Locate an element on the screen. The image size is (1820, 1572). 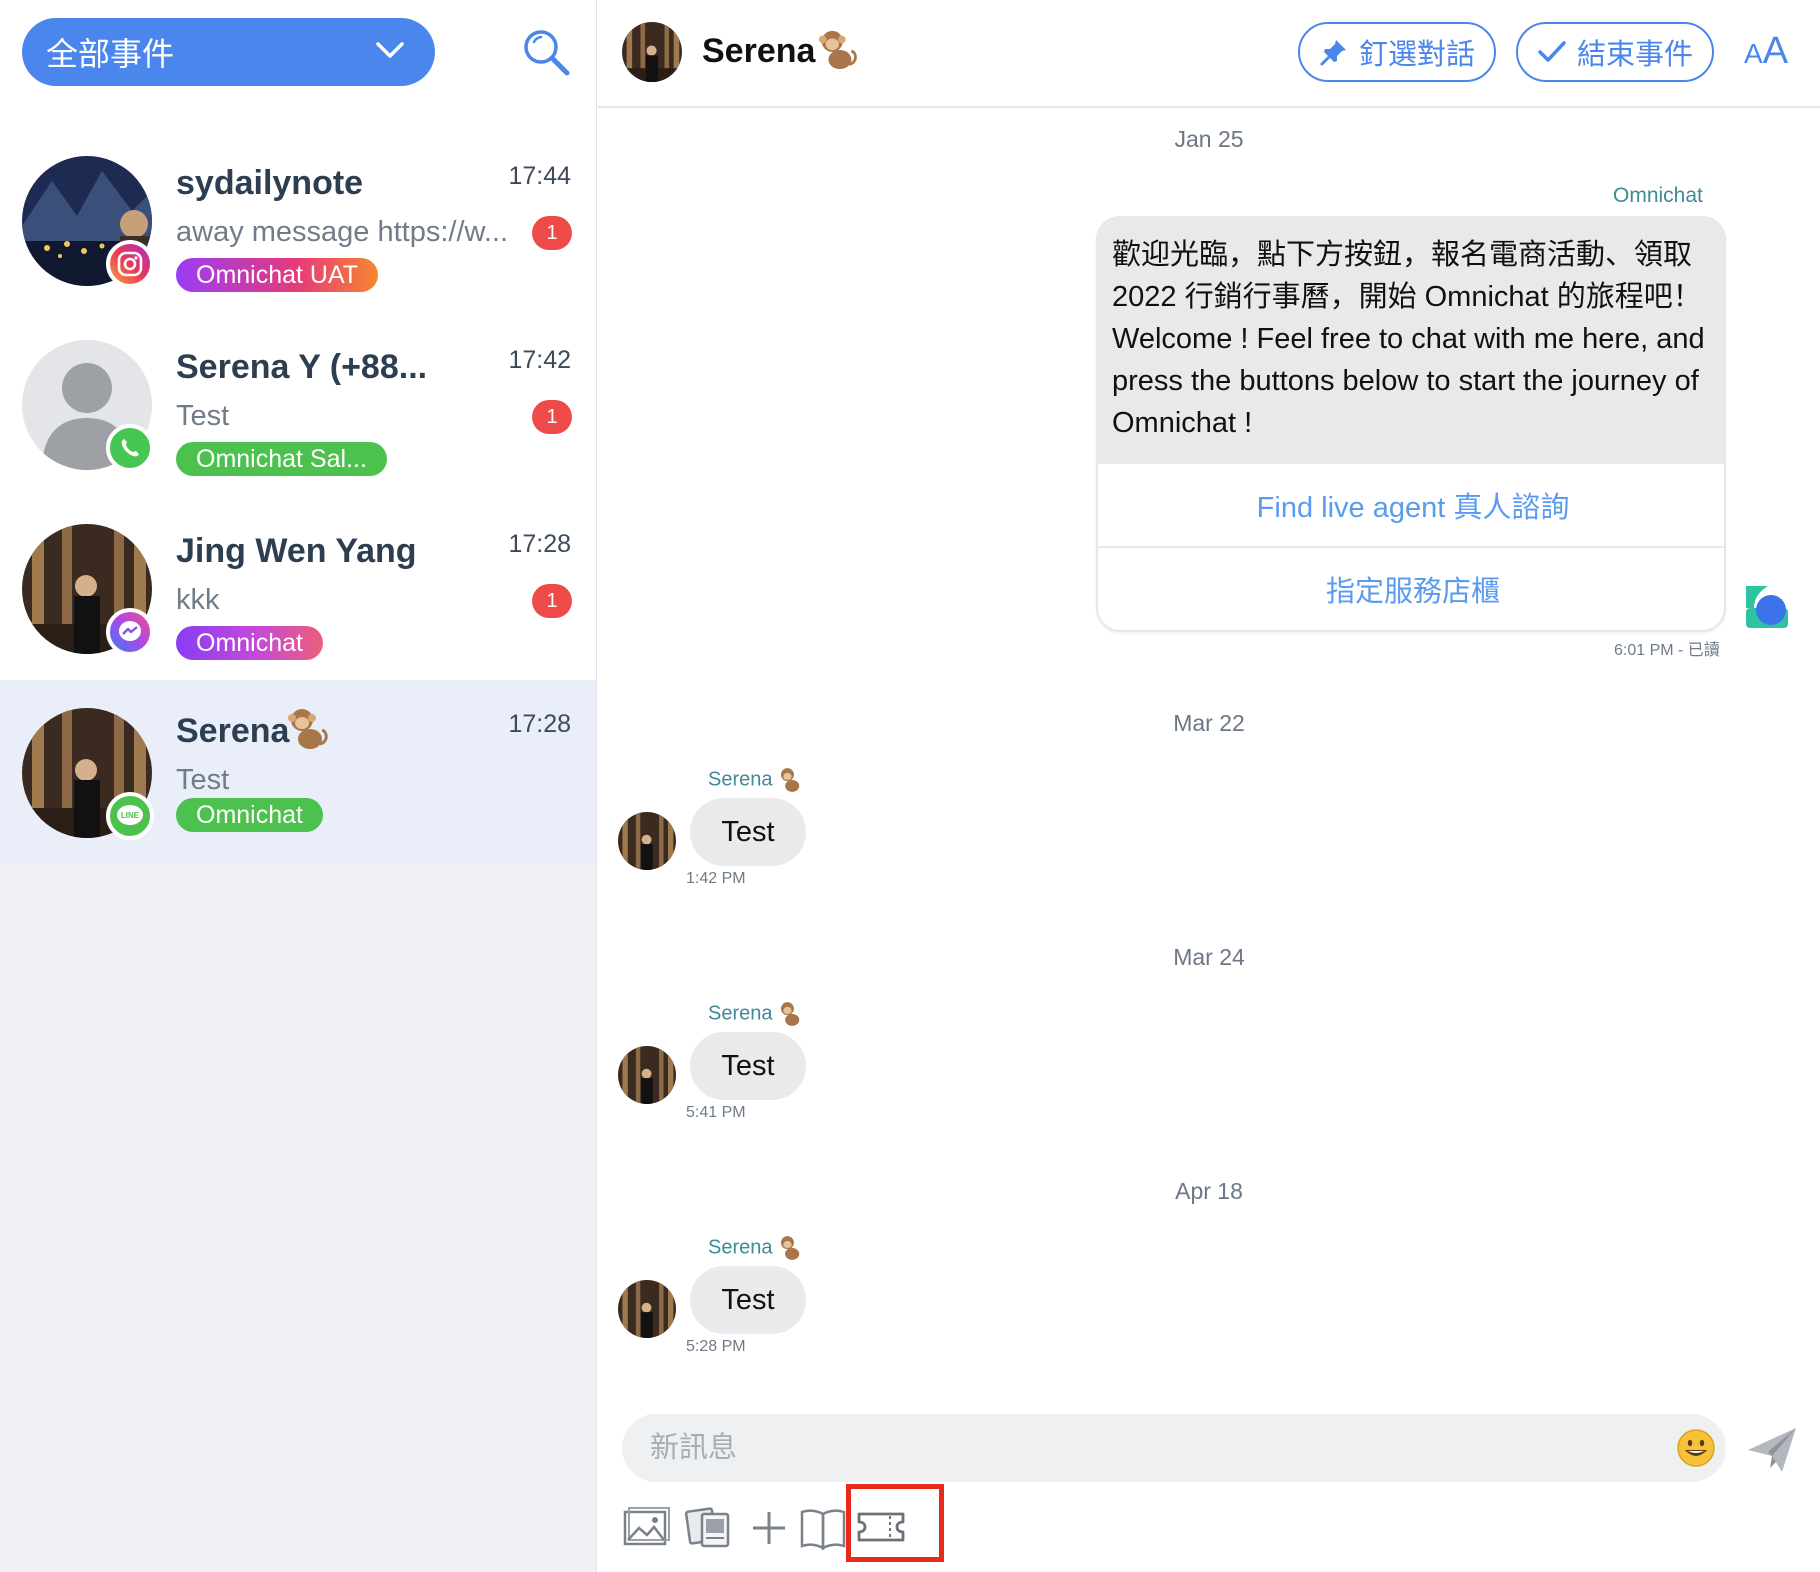
chevron-down-icon is located at coordinates (390, 50).